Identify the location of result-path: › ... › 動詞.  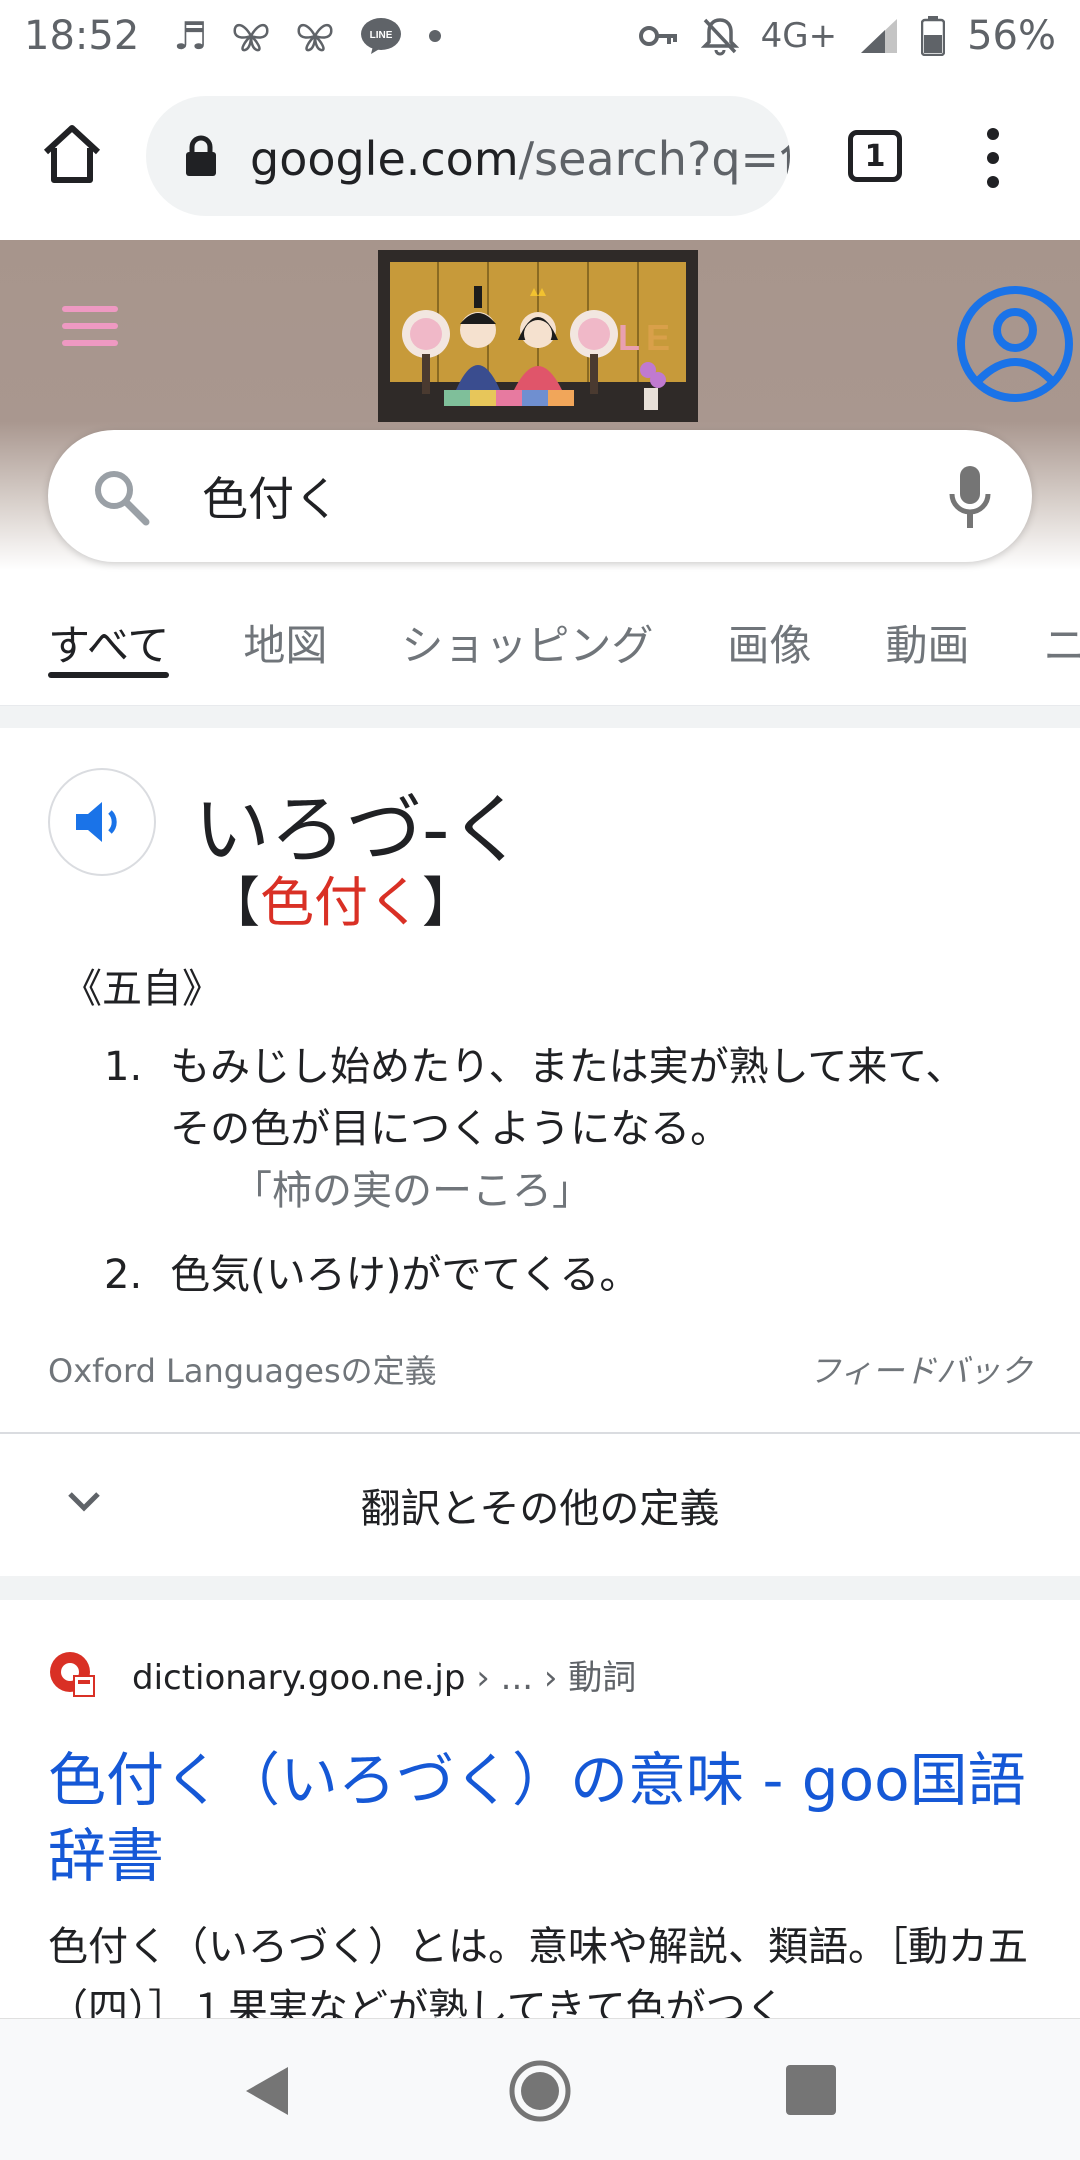
(551, 1678).